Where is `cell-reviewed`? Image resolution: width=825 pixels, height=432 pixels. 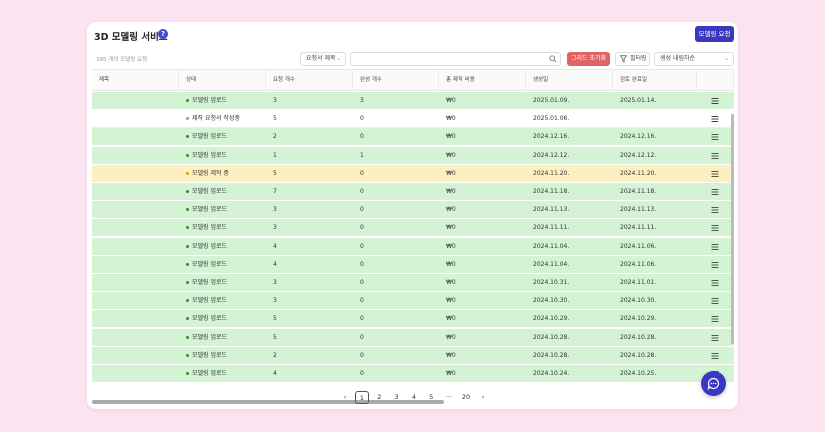 cell-reviewed is located at coordinates (655, 119).